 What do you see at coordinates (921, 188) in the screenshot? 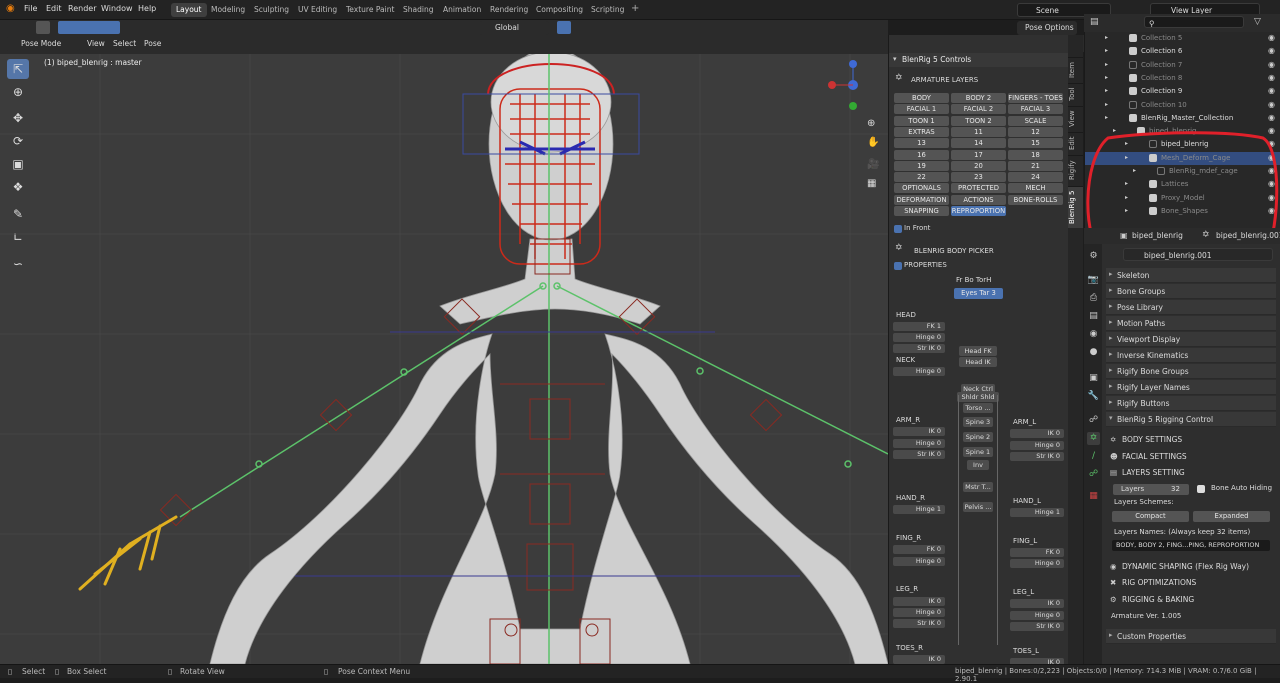
I see `layer-button-optionals: OPTIONALS` at bounding box center [921, 188].